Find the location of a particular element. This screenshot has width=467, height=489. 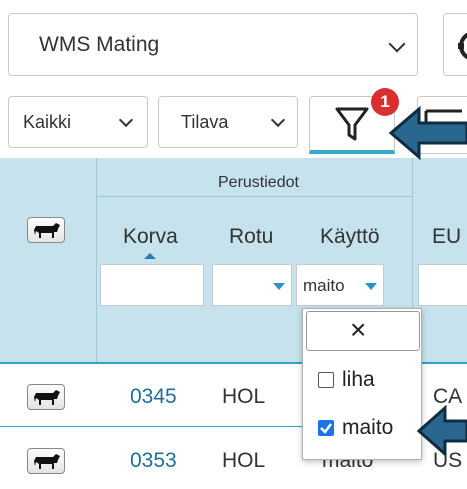

option-maito: maito is located at coordinates (366, 430).